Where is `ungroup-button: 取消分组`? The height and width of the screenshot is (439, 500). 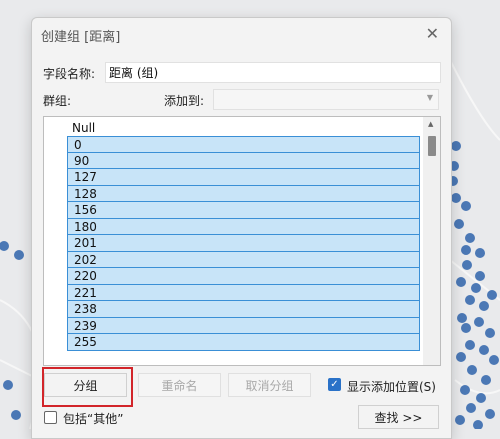
ungroup-button: 取消分组 is located at coordinates (269, 385).